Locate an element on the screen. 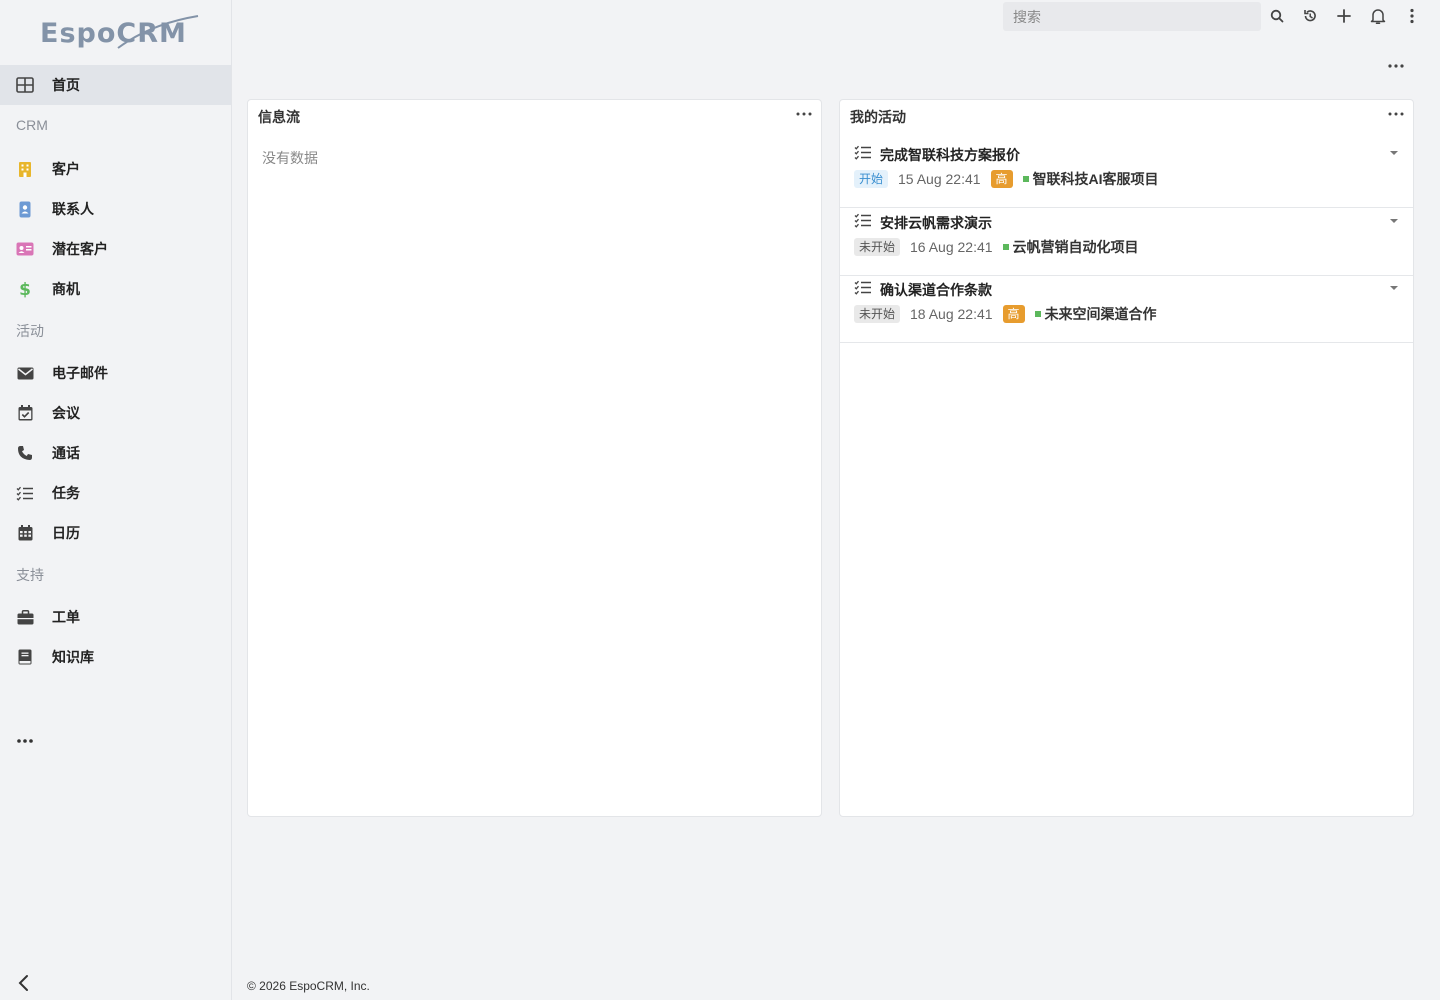 The image size is (1440, 1000). activity-row: 确认渠道合作条款未开始 18 Aug 22:41 高 未来空间渠道合作 is located at coordinates (1126, 309).